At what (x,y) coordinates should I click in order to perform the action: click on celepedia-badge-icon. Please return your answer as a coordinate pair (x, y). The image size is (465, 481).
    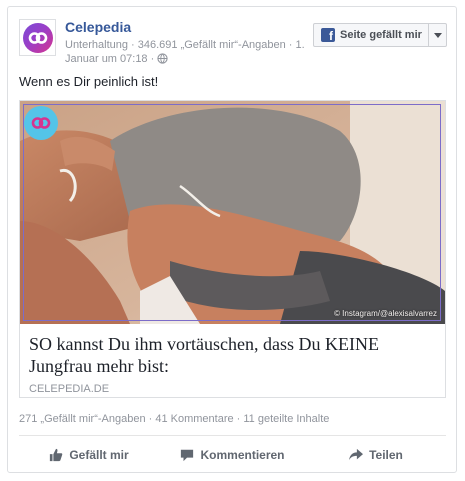
    Looking at the image, I should click on (41, 123).